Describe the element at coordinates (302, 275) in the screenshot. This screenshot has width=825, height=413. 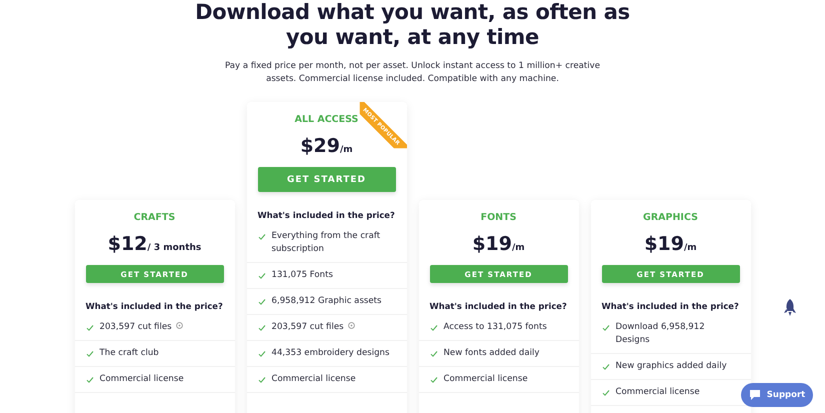
I see `feature-text: 131,075 Fonts` at that location.